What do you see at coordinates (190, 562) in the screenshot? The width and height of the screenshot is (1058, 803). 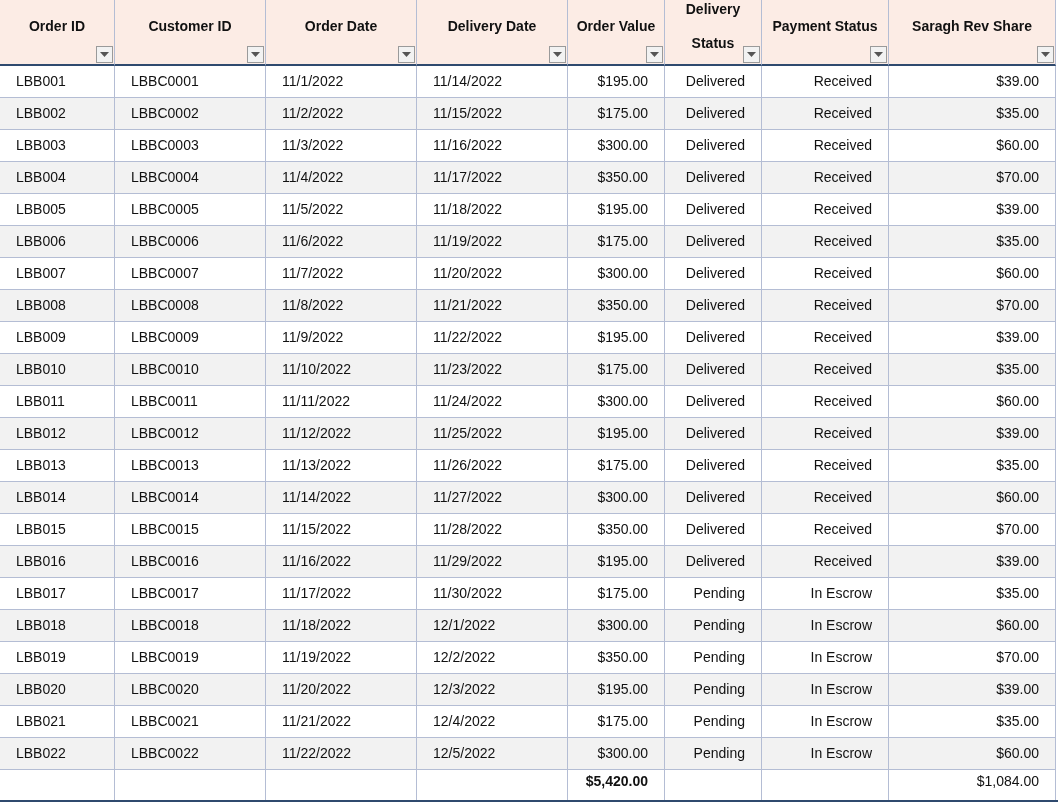 I see `table-cell: LBBC0016` at bounding box center [190, 562].